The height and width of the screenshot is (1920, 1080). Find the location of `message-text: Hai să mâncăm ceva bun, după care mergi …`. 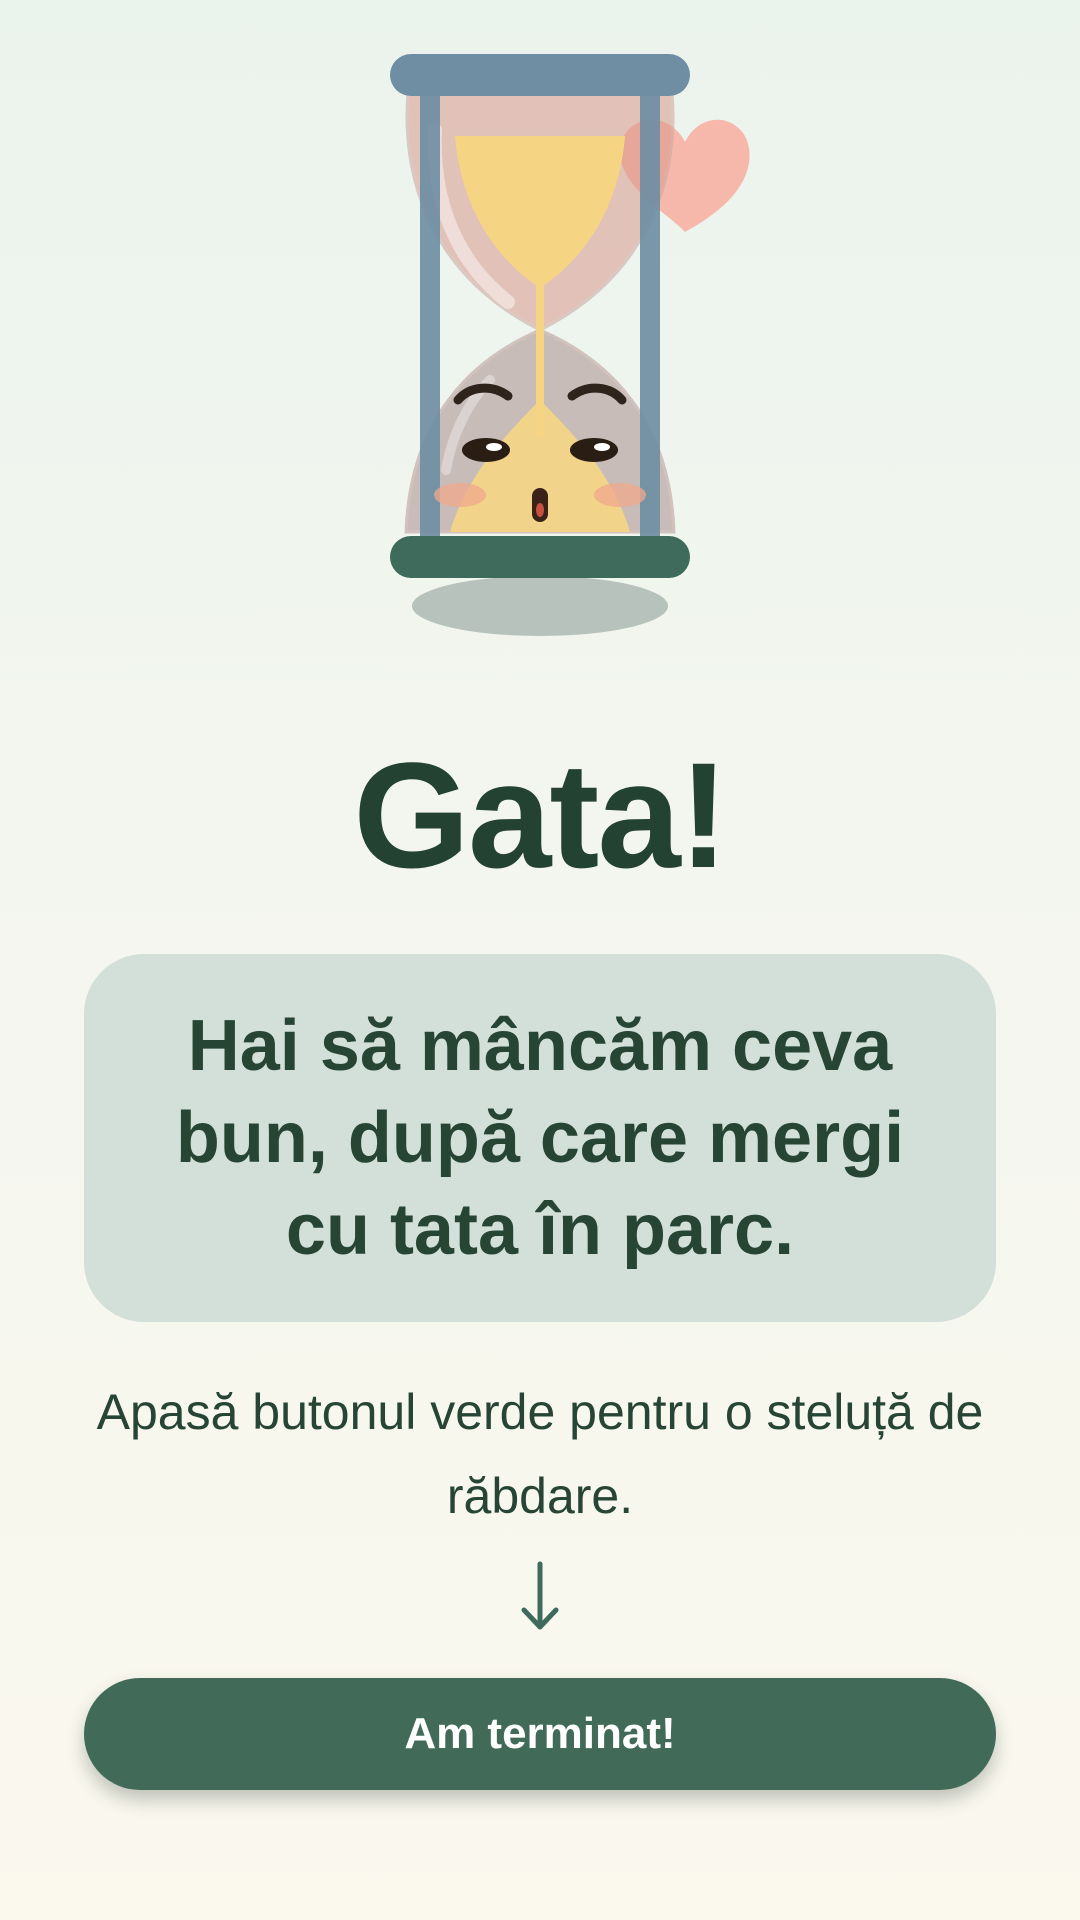

message-text: Hai să mâncăm ceva bun, după care mergi … is located at coordinates (540, 1138).